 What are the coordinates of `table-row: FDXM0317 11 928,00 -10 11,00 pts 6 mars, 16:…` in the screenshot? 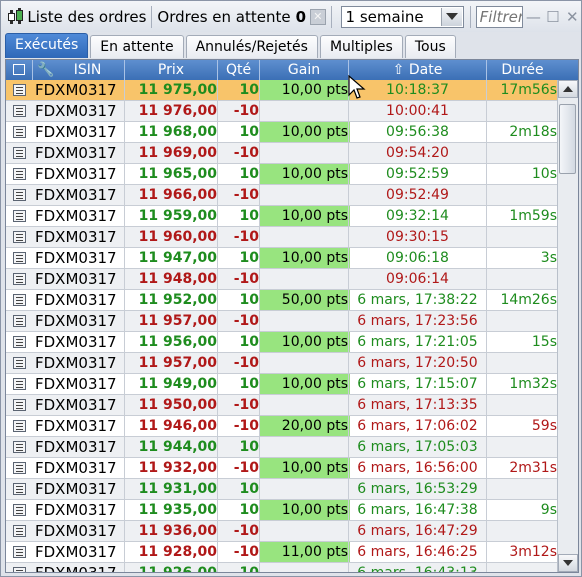 It's located at (282, 552).